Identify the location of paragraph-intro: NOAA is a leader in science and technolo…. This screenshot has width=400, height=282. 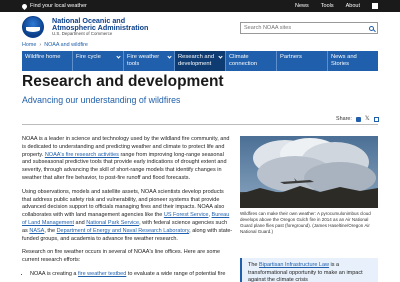
(128, 159).